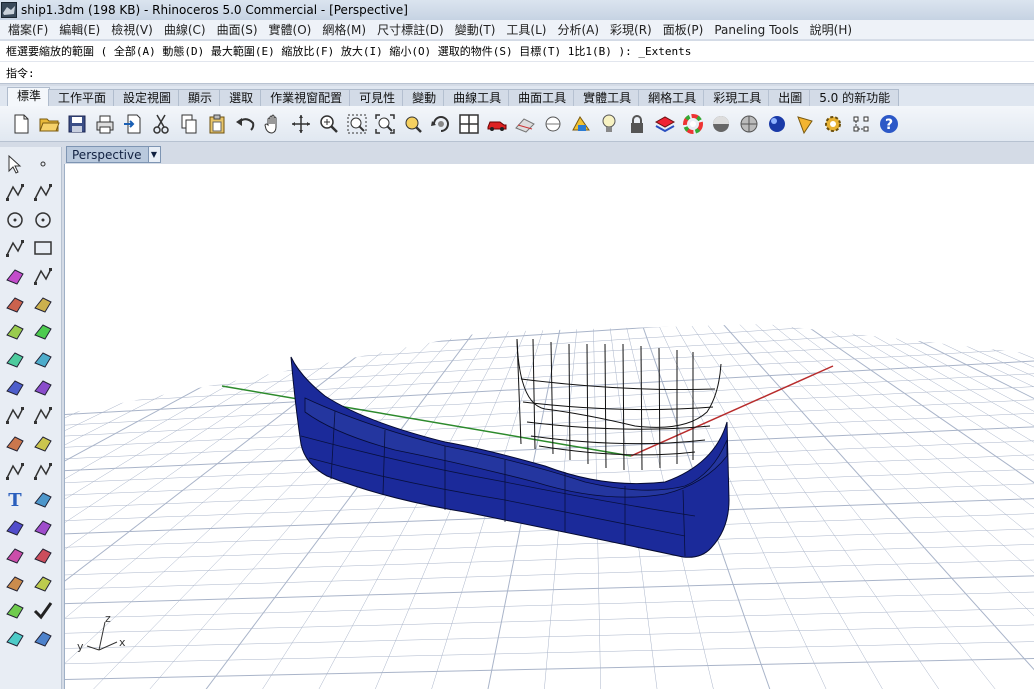 The width and height of the screenshot is (1034, 689). Describe the element at coordinates (28, 29) in the screenshot. I see `menu-item: 檔案(F)` at that location.